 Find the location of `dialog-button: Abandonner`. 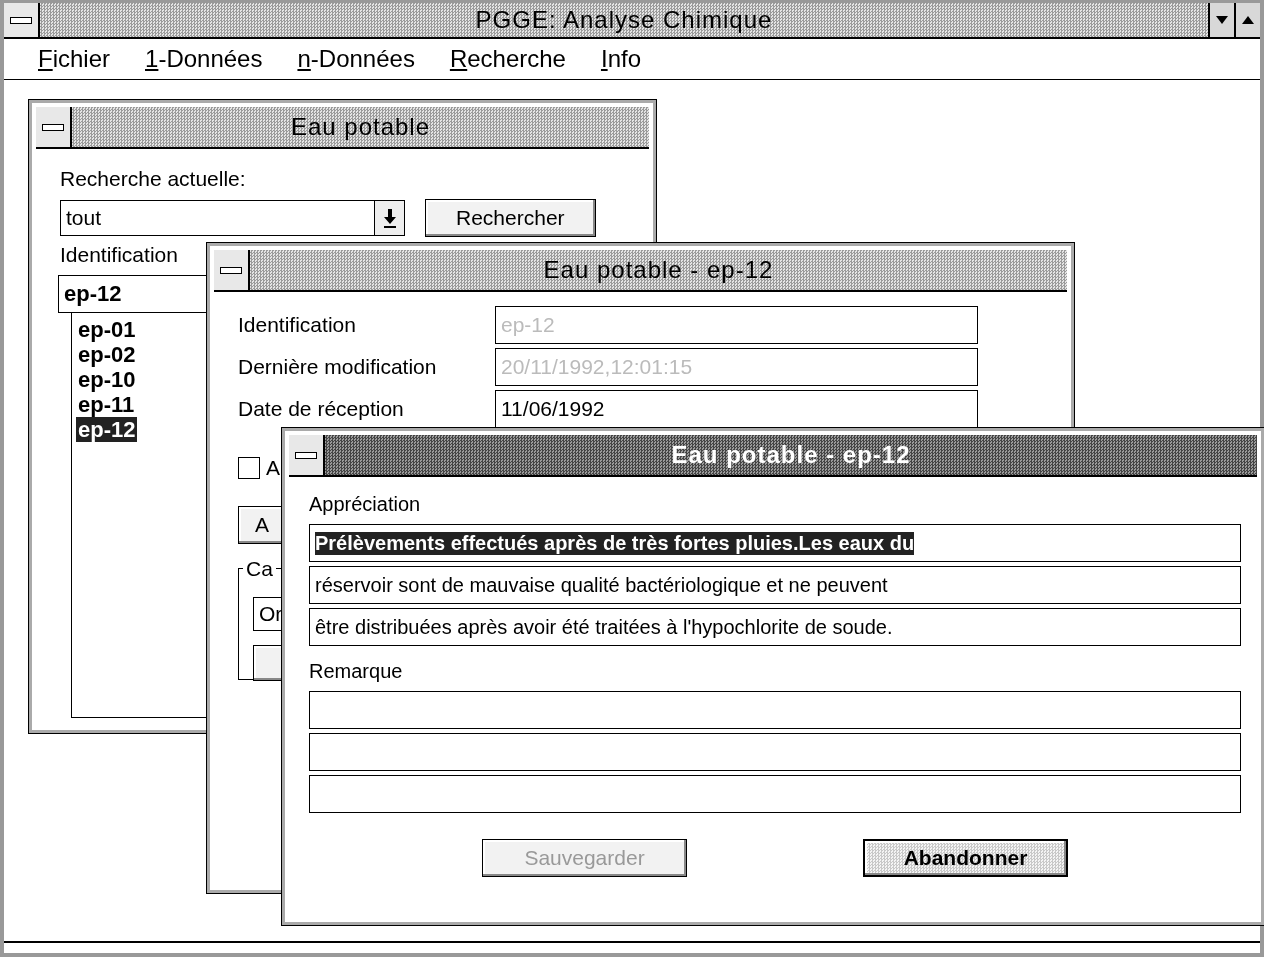

dialog-button: Abandonner is located at coordinates (965, 858).